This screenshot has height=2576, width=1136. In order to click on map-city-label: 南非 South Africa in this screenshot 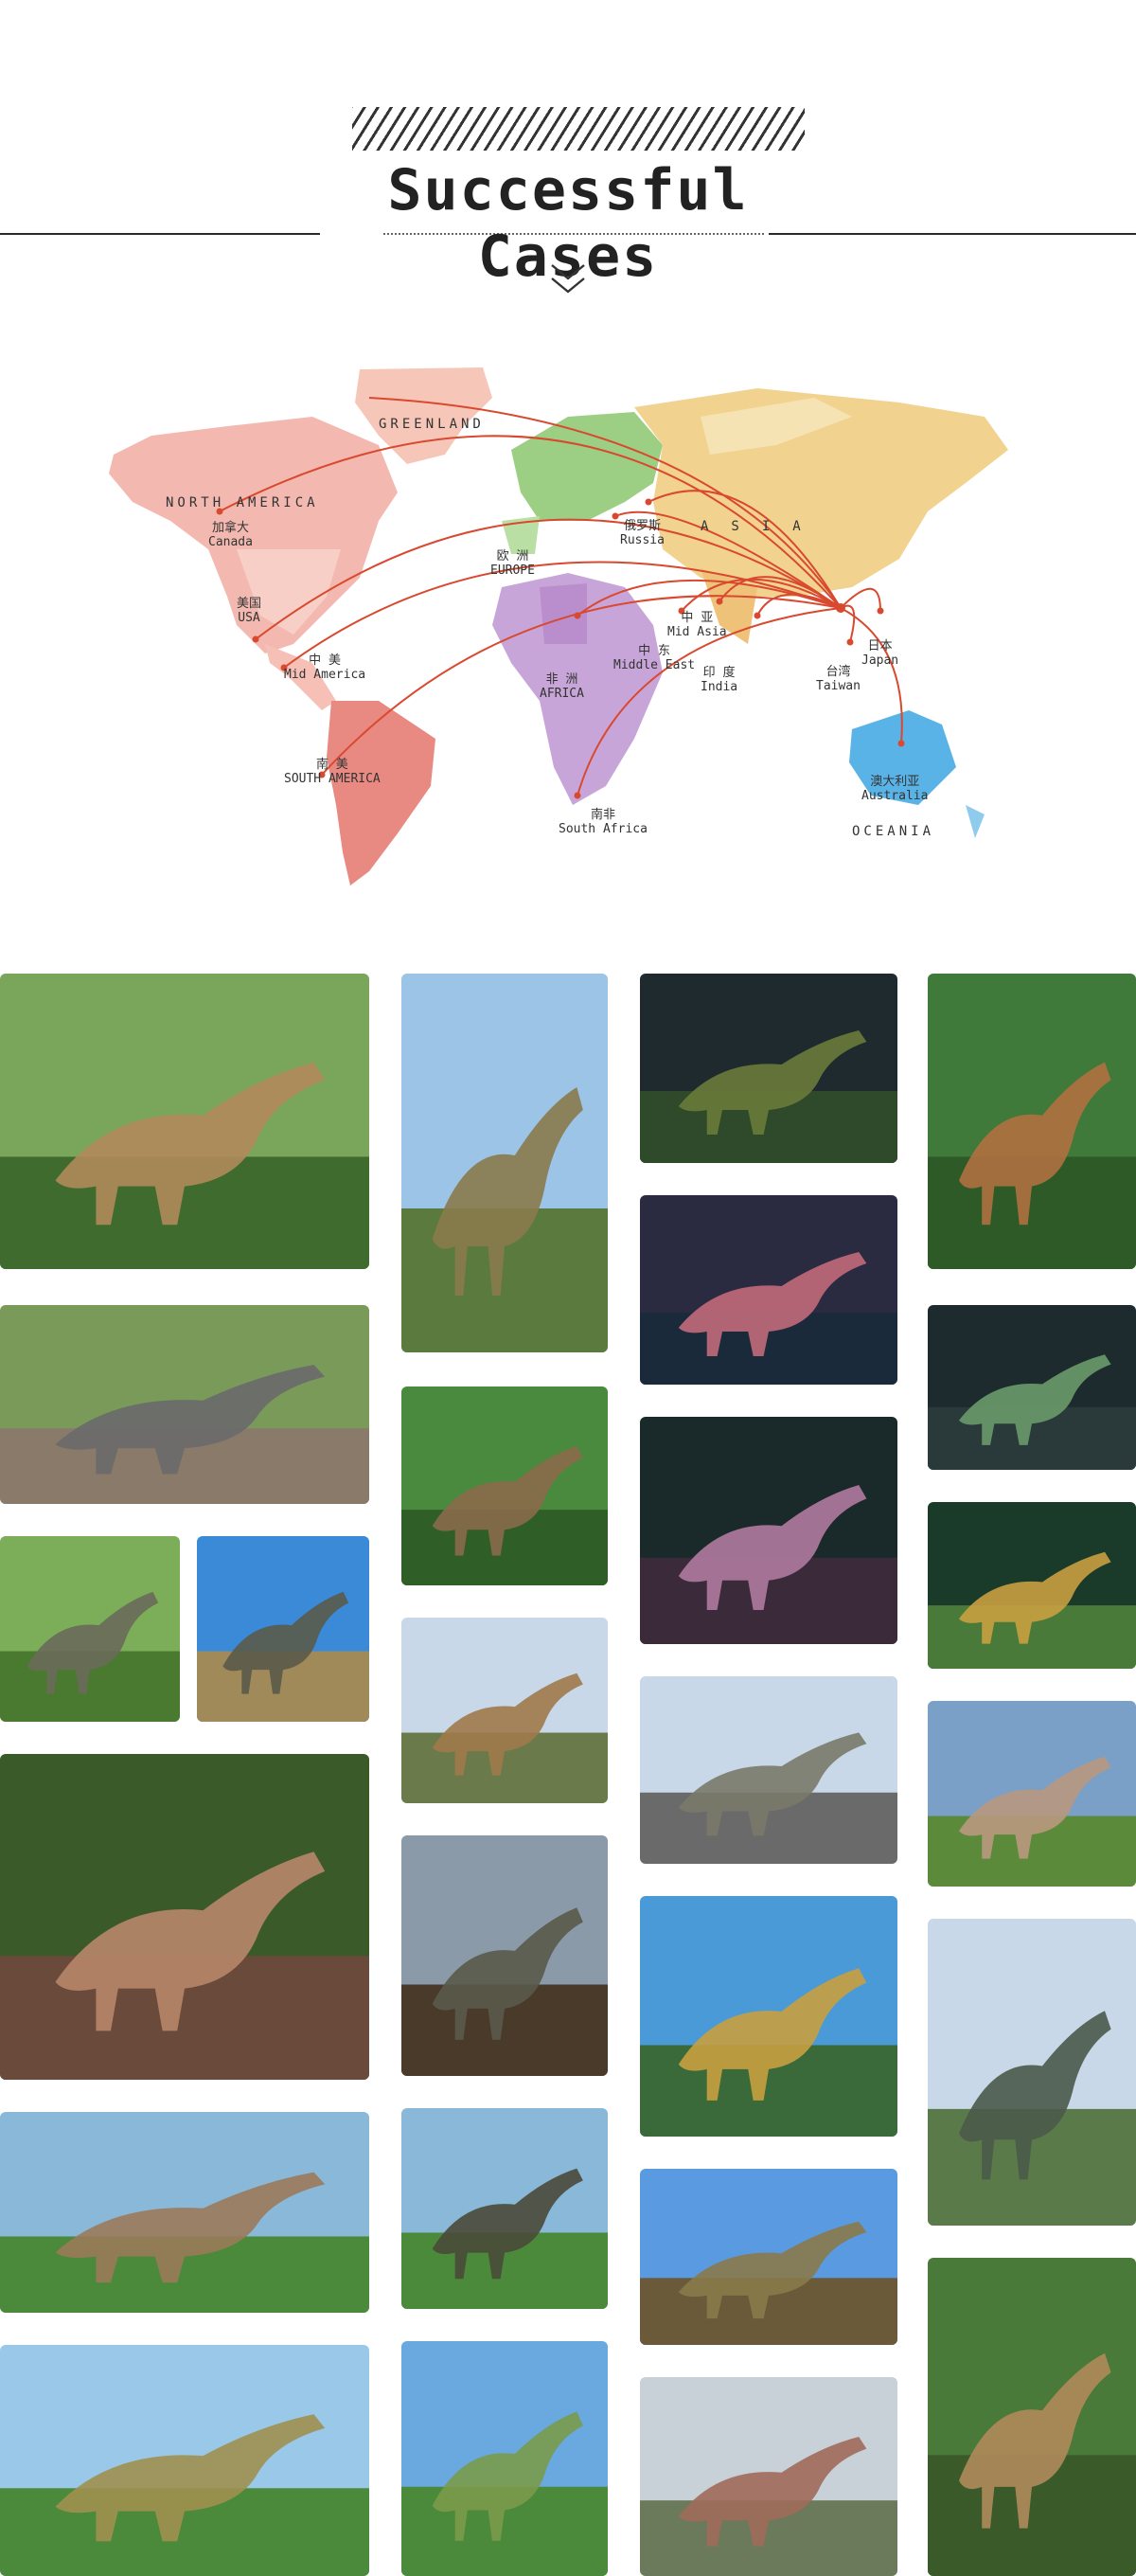, I will do `click(603, 822)`.